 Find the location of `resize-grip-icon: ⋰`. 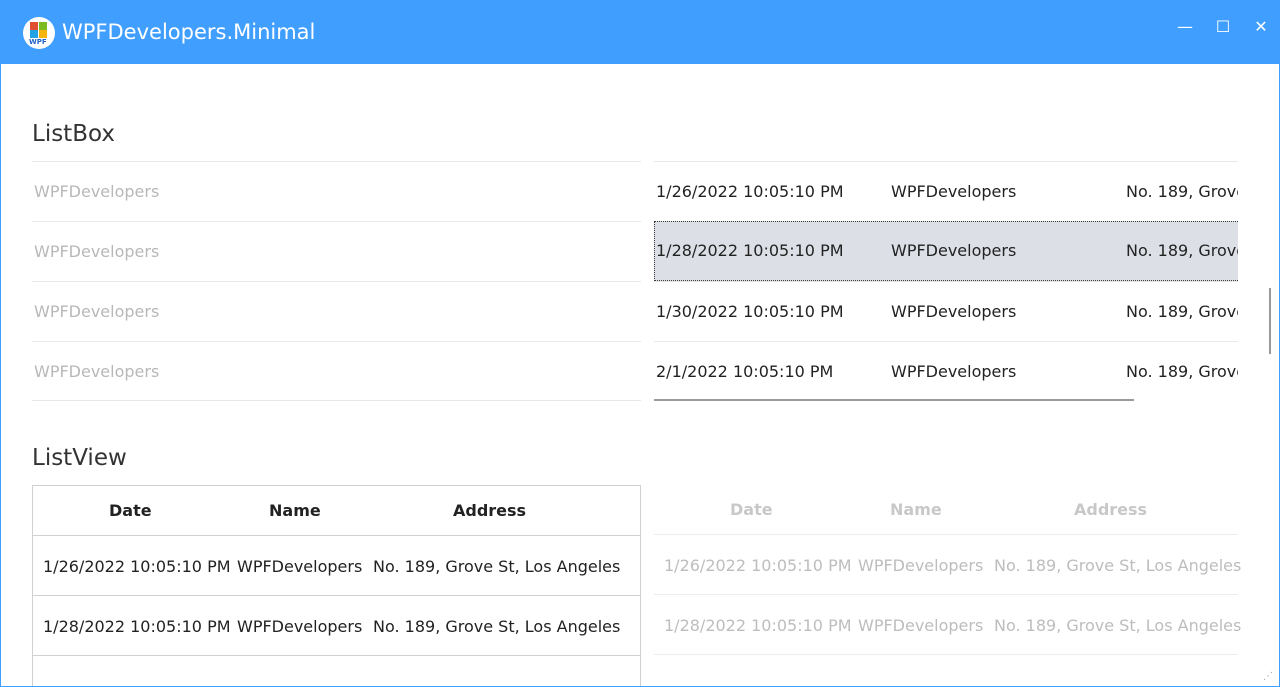

resize-grip-icon: ⋰ is located at coordinates (1268, 676).